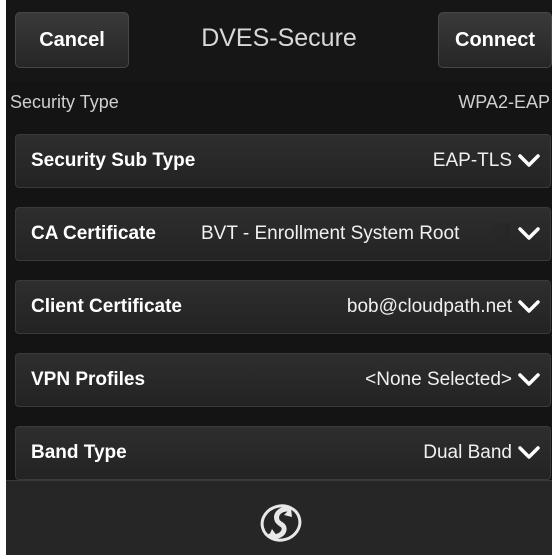 This screenshot has height=555, width=552. I want to click on title-bar: Cancel DVES-Secure Connect, so click(279, 41).